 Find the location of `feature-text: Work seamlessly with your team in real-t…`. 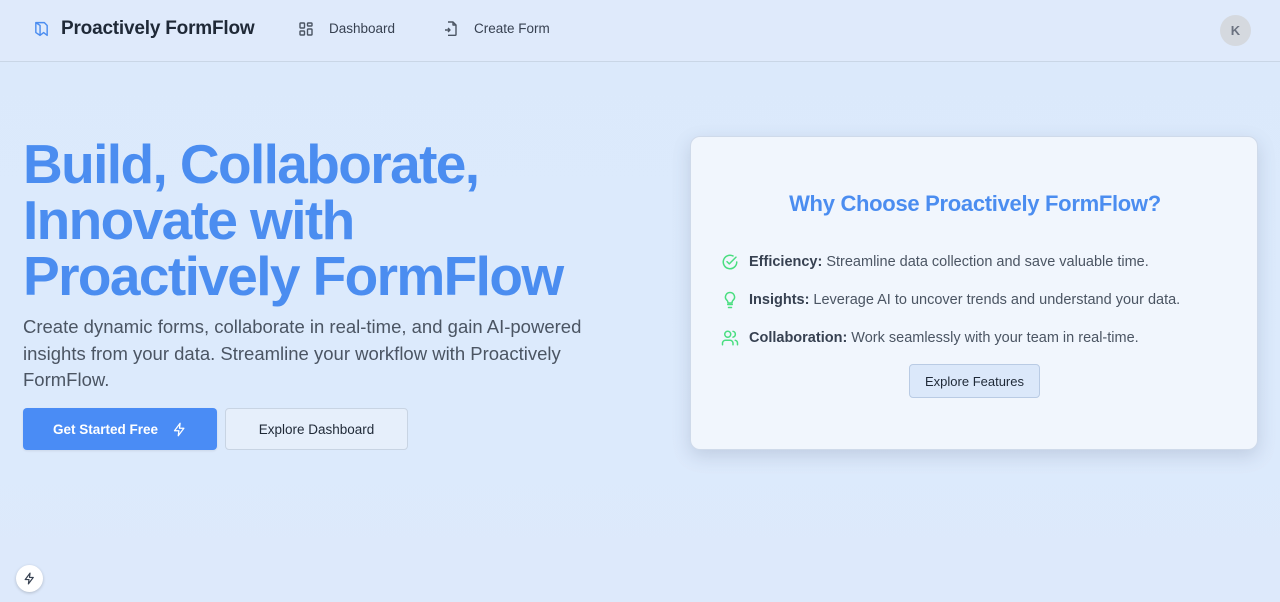

feature-text: Work seamlessly with your team in real-t… is located at coordinates (995, 338).